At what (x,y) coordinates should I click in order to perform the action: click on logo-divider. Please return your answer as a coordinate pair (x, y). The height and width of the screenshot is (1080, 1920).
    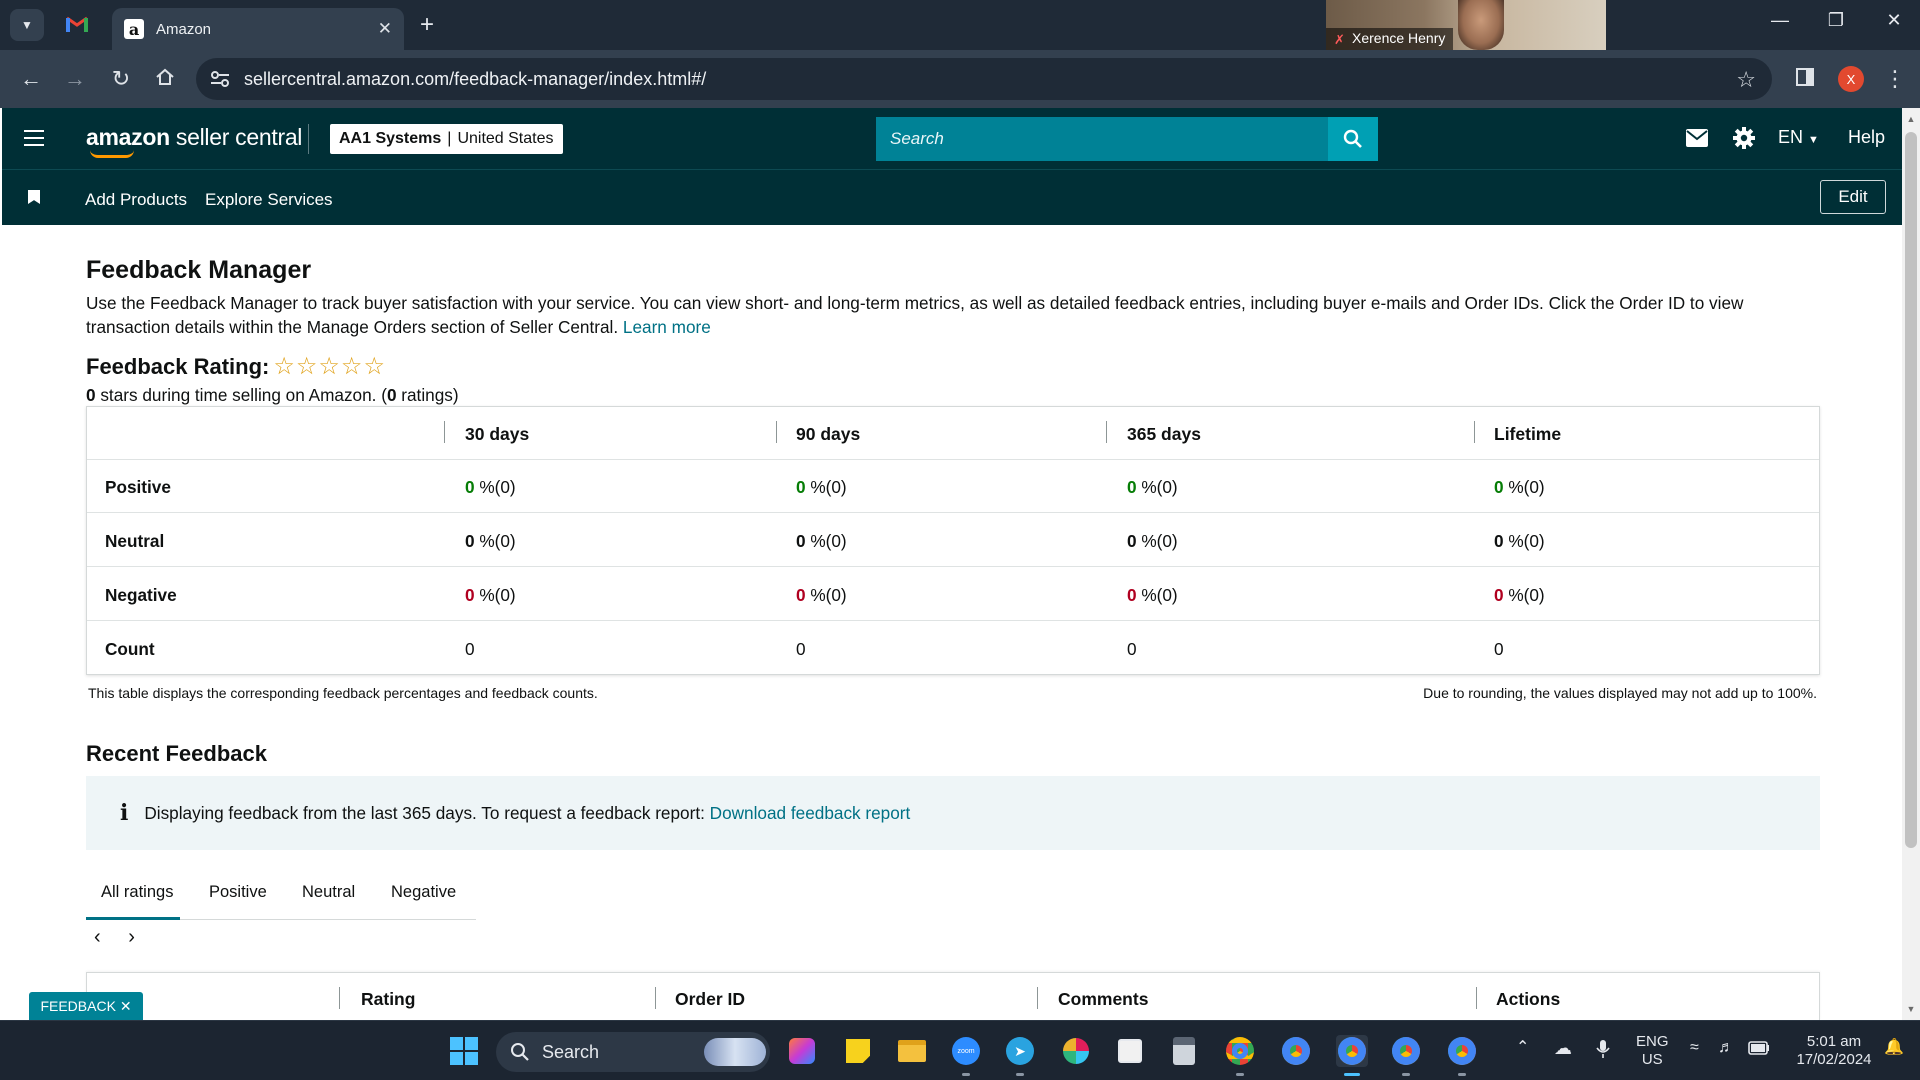
    Looking at the image, I should click on (308, 139).